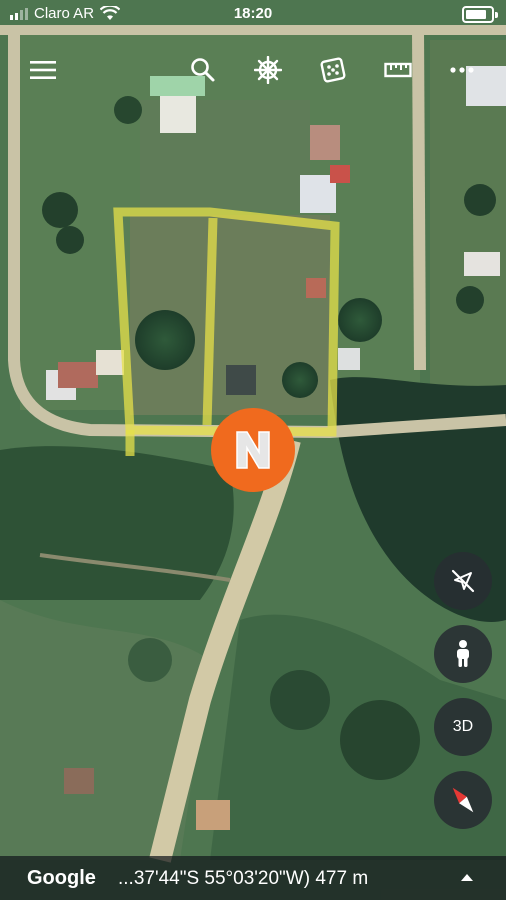 Image resolution: width=506 pixels, height=900 pixels. I want to click on pegman-icon, so click(463, 653).